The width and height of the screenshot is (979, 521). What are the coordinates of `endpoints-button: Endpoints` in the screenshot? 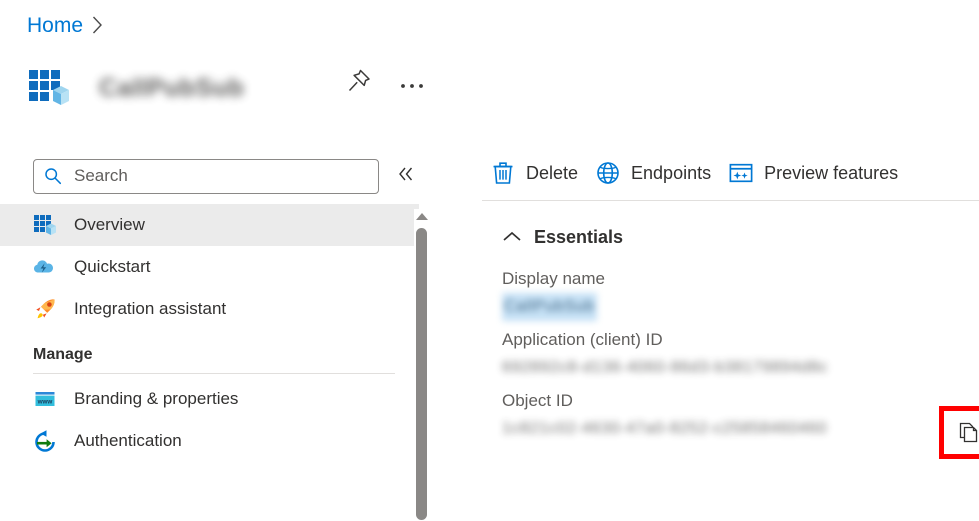 It's located at (653, 173).